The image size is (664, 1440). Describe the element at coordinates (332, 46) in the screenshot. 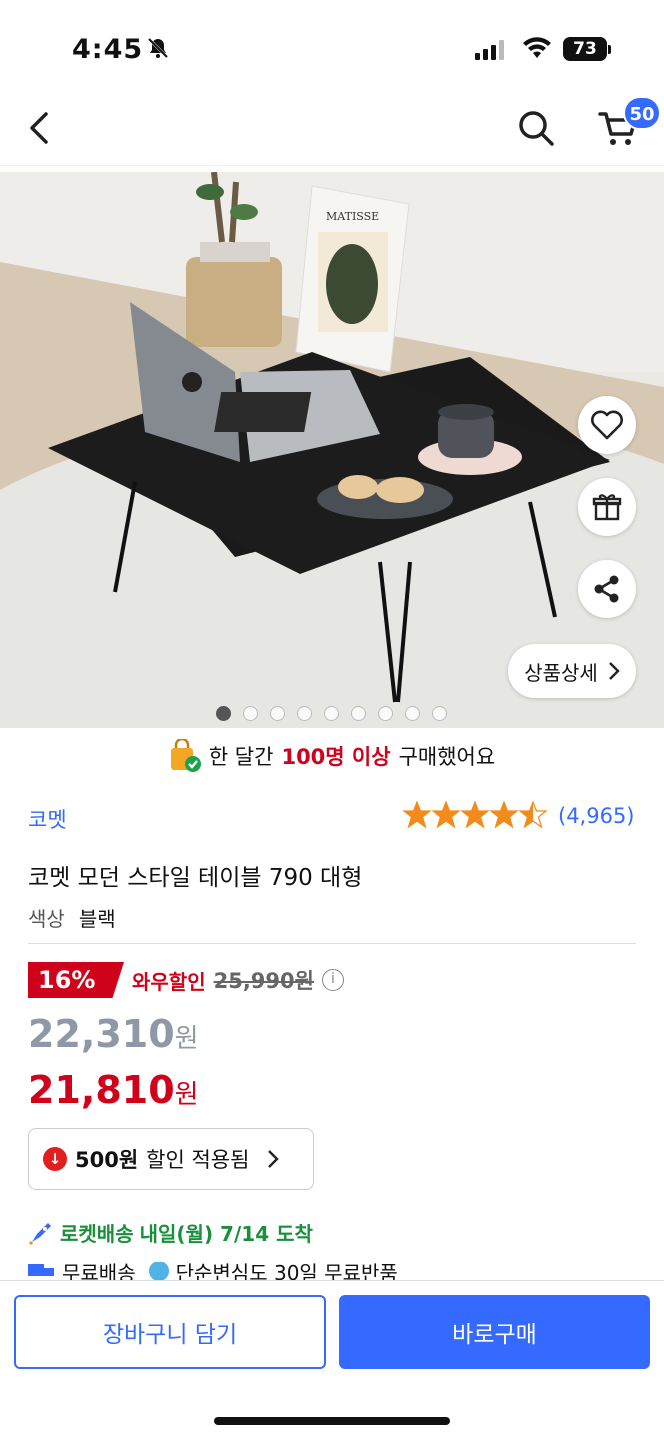

I see `status-bar: 4:45 73` at that location.